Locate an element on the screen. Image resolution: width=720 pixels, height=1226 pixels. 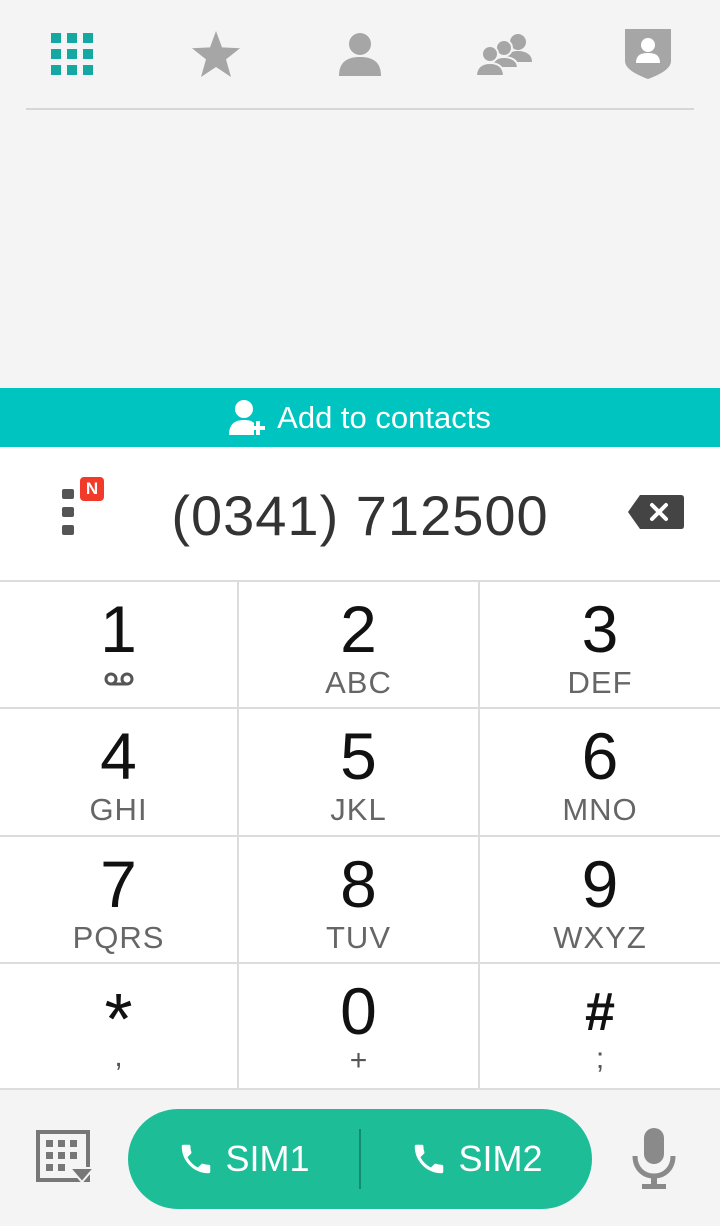
group-icon is located at coordinates (503, 55).